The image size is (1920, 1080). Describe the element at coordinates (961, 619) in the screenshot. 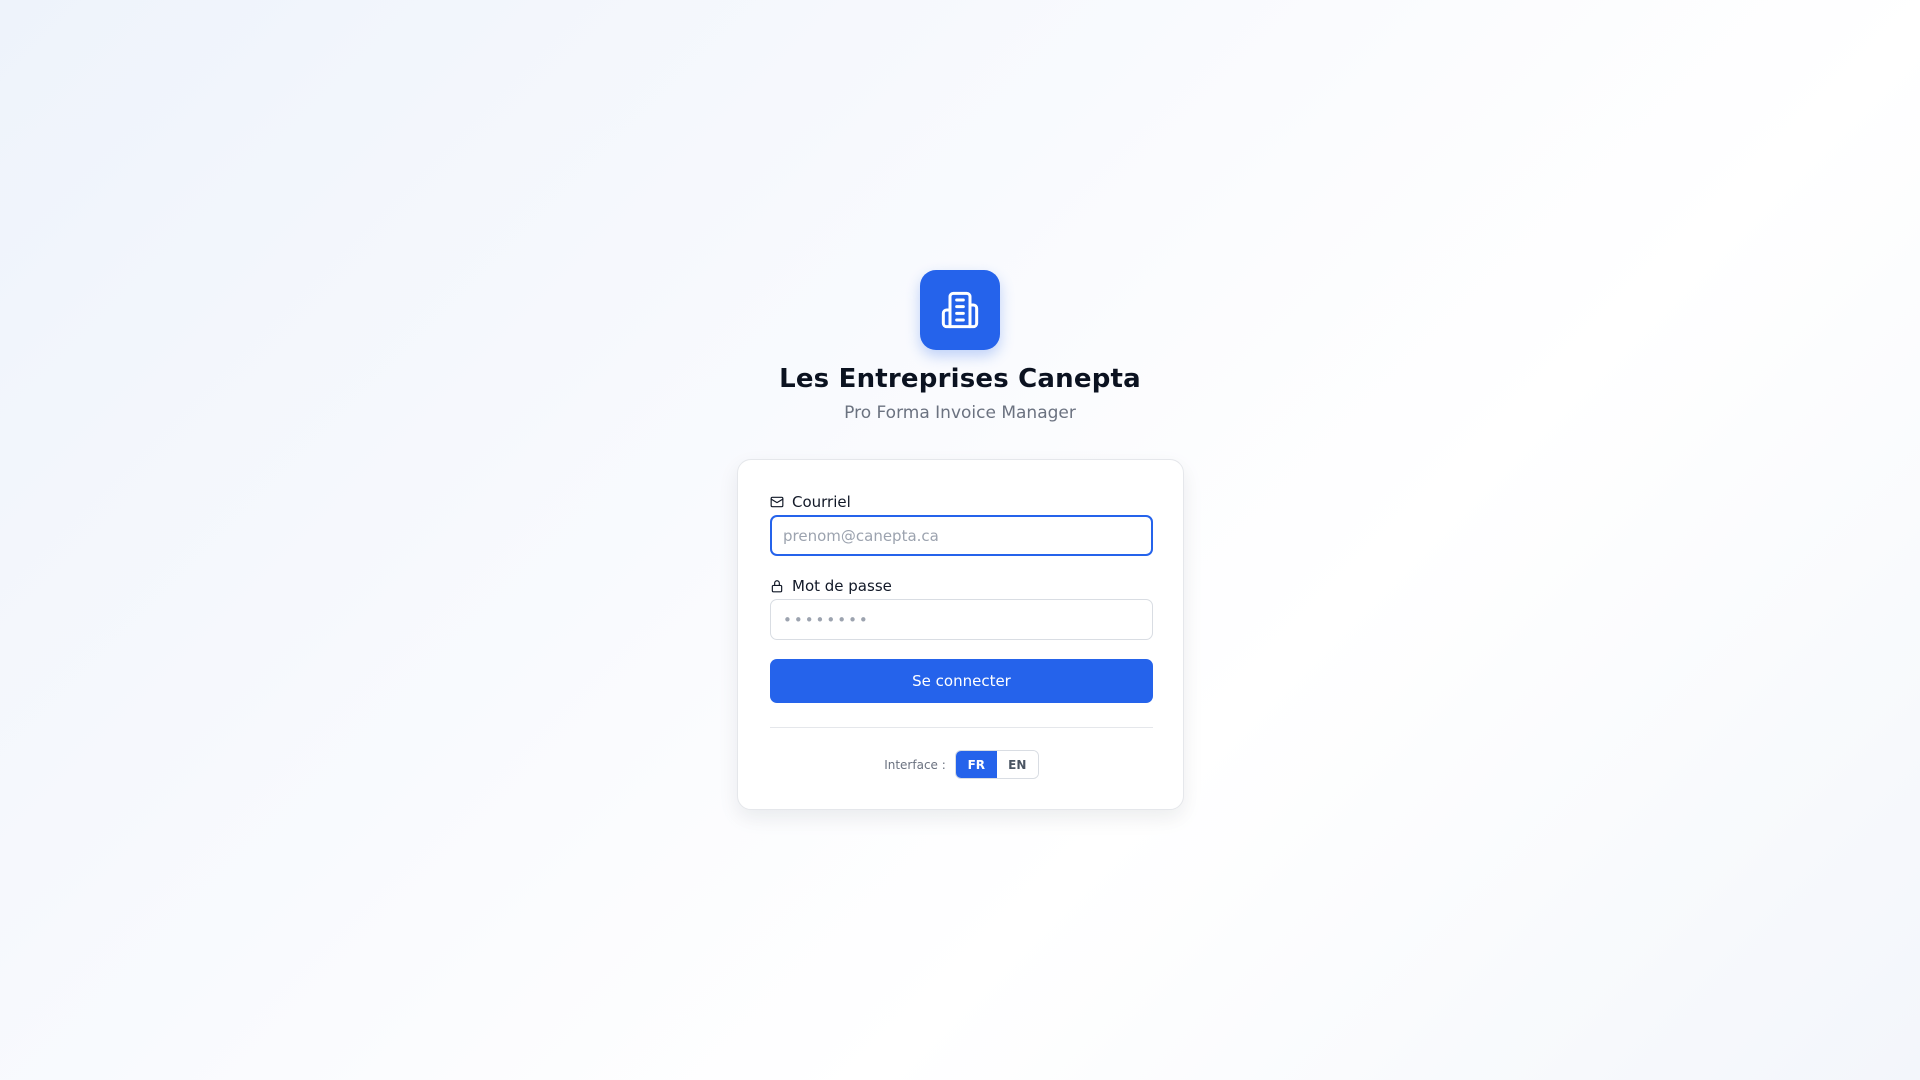

I see `password-field` at that location.